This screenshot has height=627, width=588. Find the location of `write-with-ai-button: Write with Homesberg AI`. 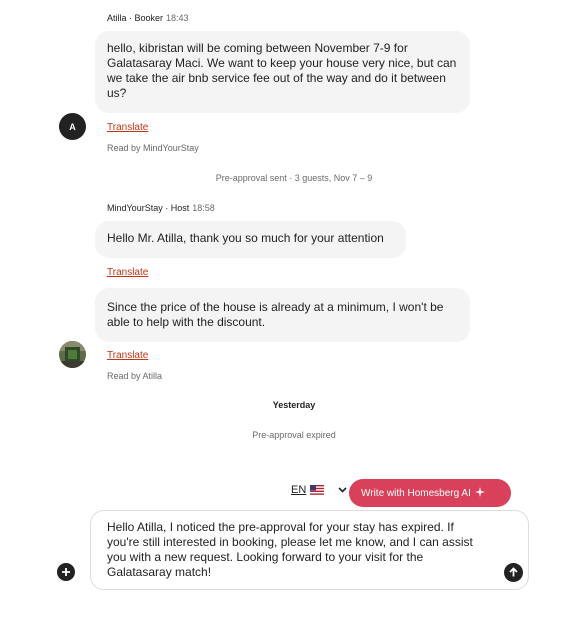

write-with-ai-button: Write with Homesberg AI is located at coordinates (430, 493).